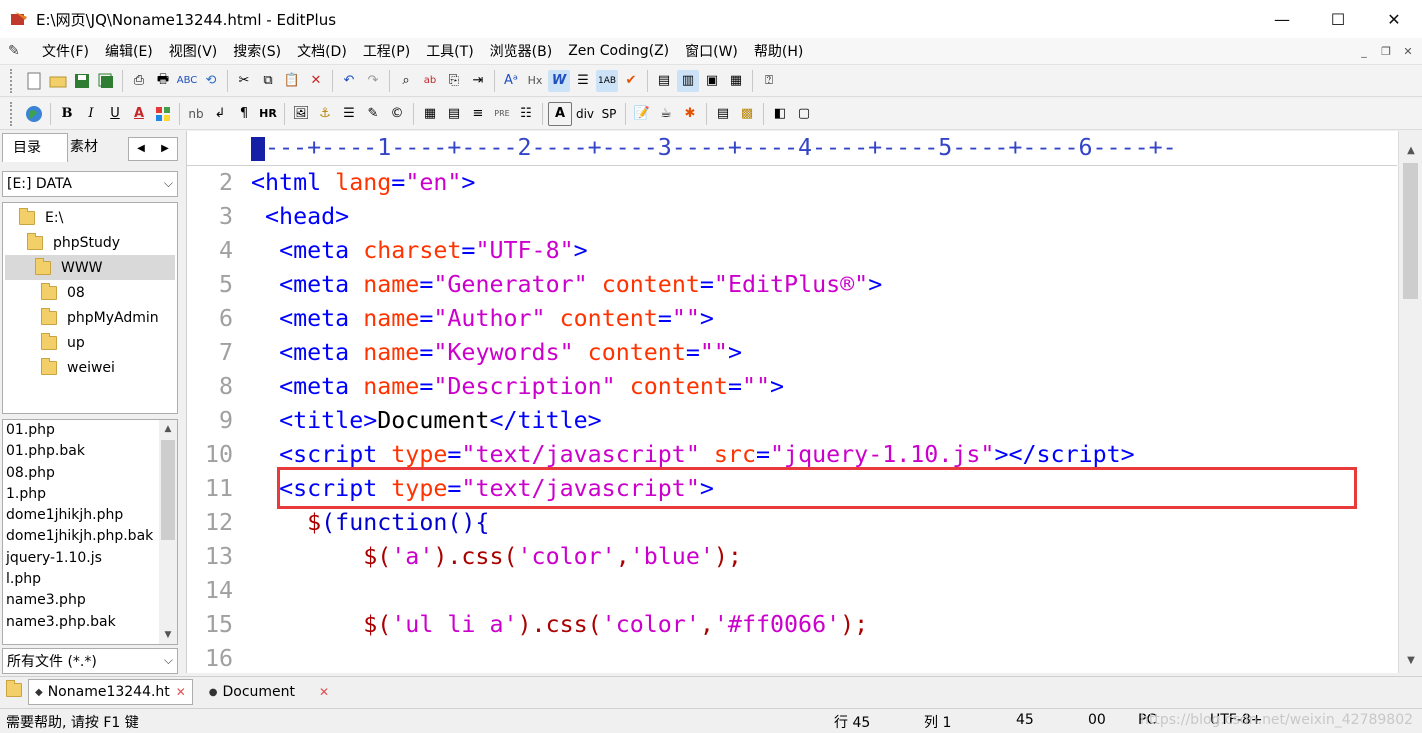 This screenshot has width=1422, height=733. Describe the element at coordinates (268, 114) in the screenshot. I see `horizontal-rule-icon: HR` at that location.